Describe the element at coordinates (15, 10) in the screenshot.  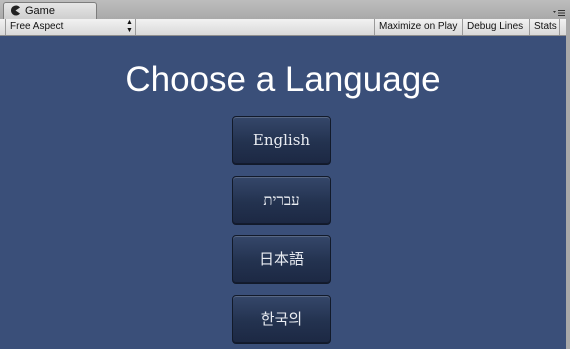
I see `pacman-game-icon` at that location.